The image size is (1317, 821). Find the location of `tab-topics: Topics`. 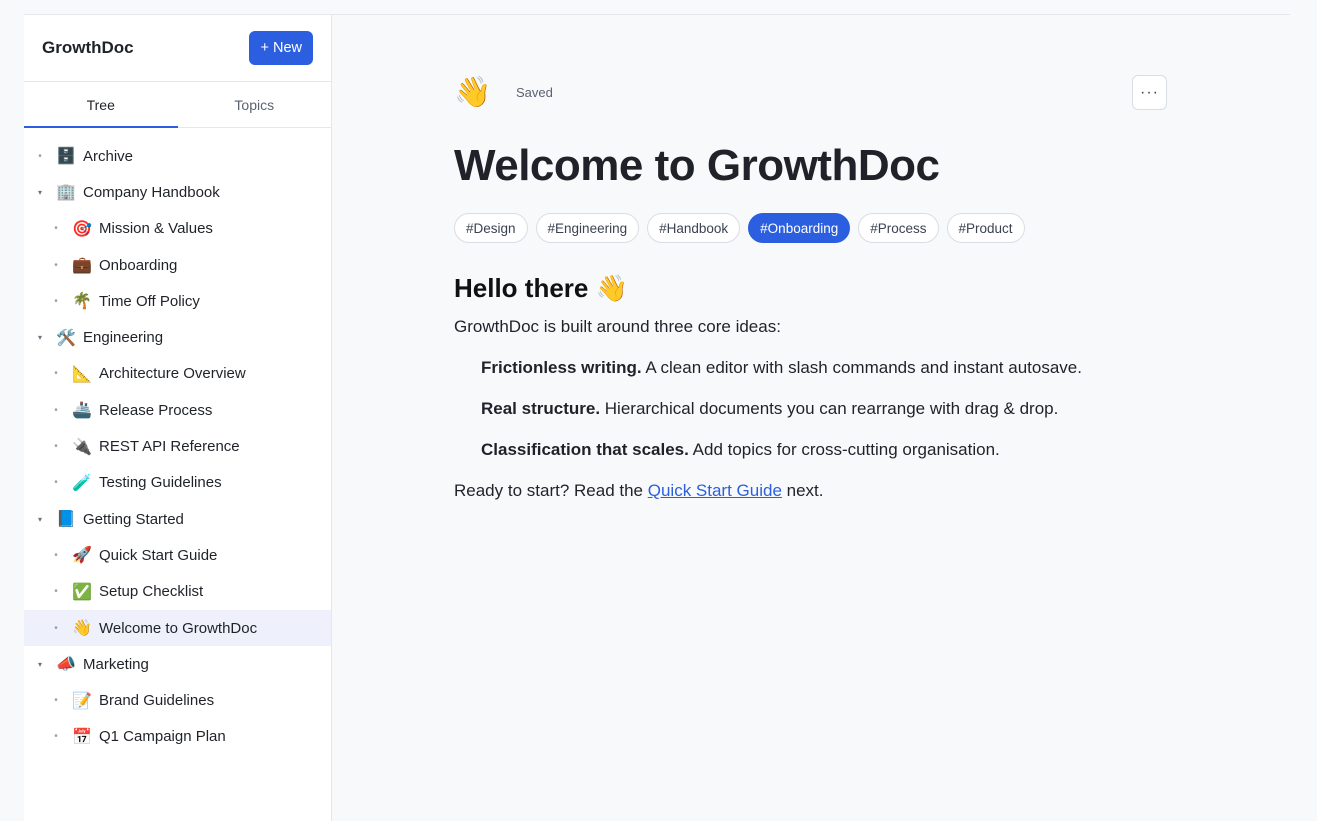

tab-topics: Topics is located at coordinates (255, 104).